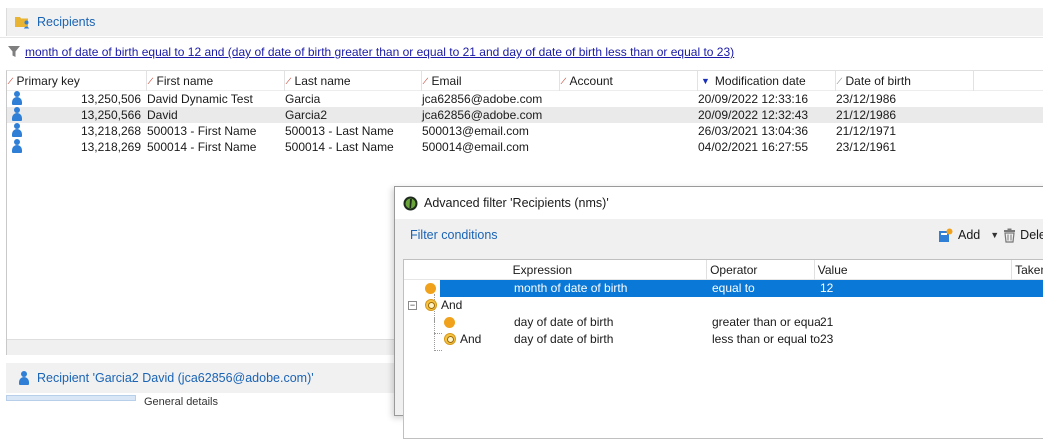 The image size is (1043, 439). What do you see at coordinates (766, 339) in the screenshot?
I see `condition-operator: less than or equal to` at bounding box center [766, 339].